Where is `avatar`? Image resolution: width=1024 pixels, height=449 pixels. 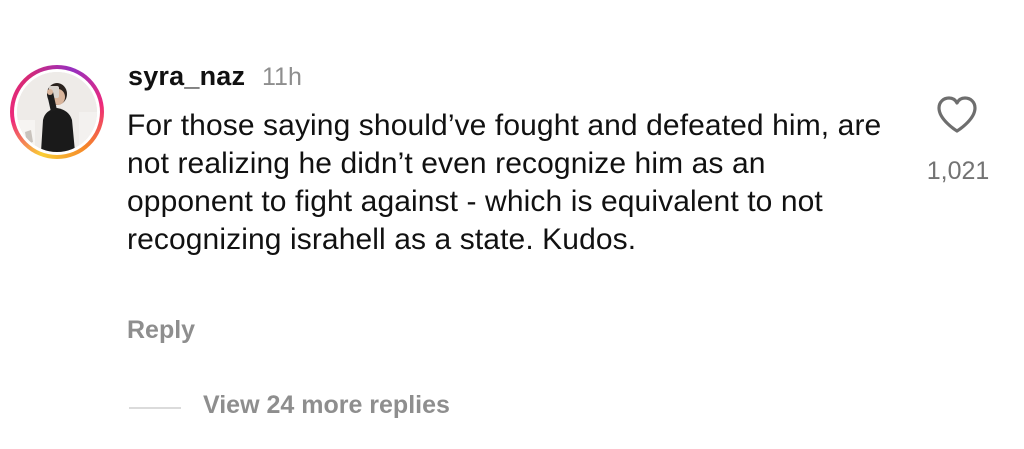
avatar is located at coordinates (57, 112).